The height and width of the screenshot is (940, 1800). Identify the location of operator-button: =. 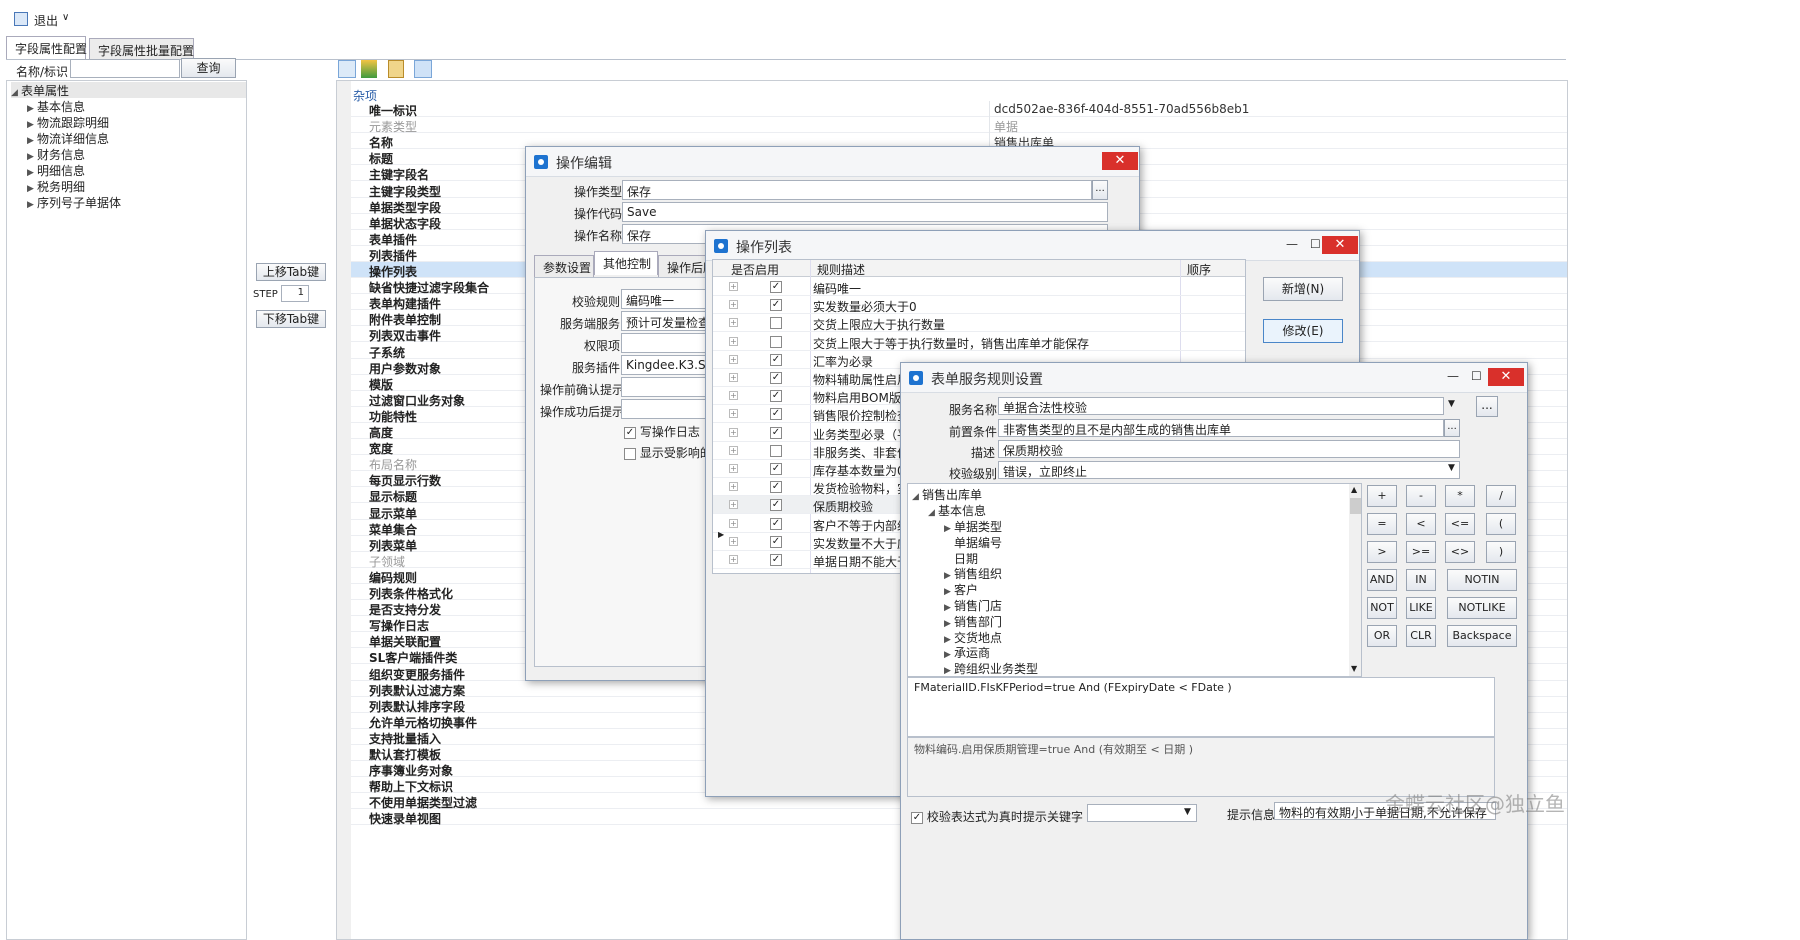
(1382, 524).